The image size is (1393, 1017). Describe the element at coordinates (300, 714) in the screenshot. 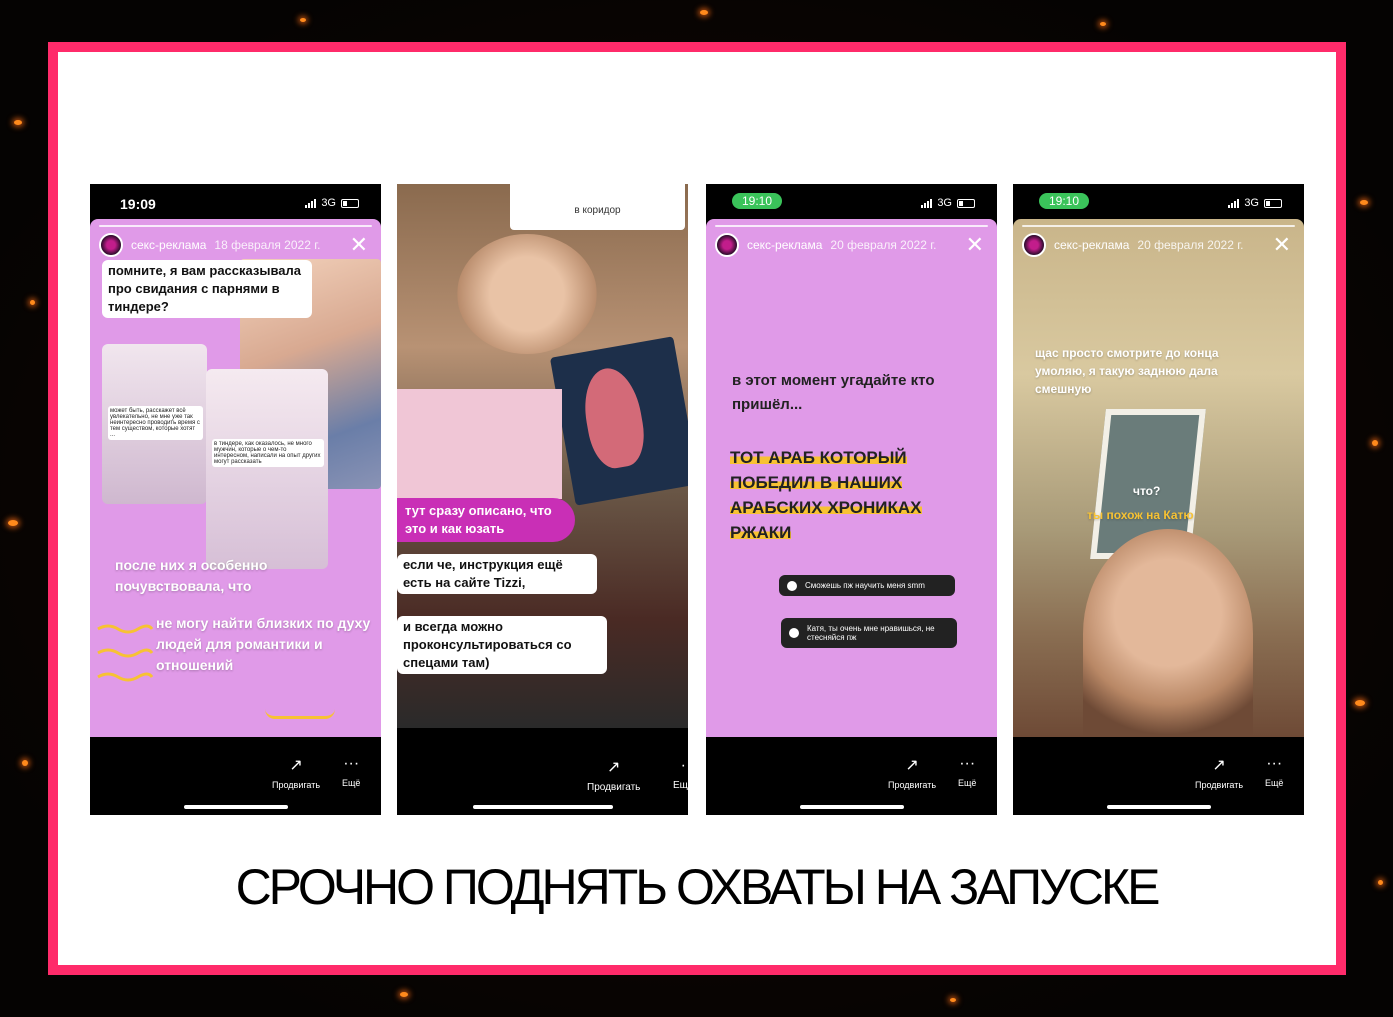

I see `underline-decoration` at that location.